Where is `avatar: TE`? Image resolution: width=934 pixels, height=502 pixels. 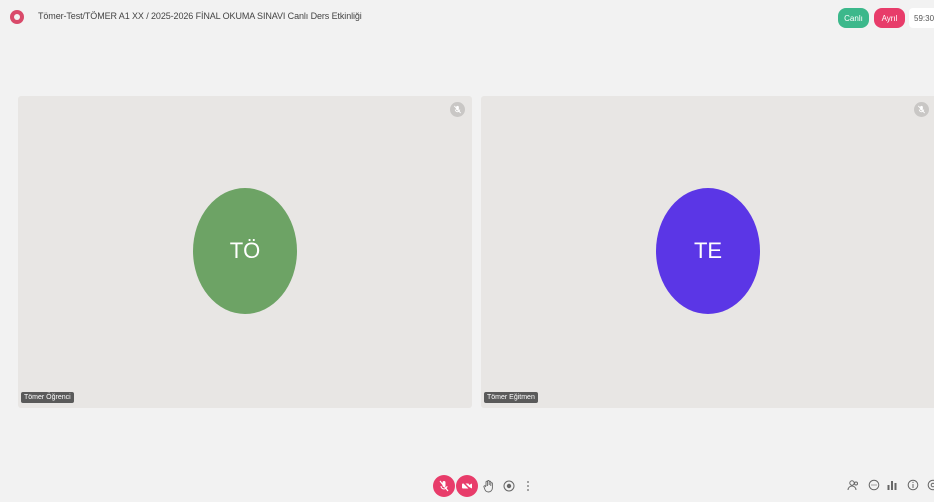
avatar: TE is located at coordinates (708, 251).